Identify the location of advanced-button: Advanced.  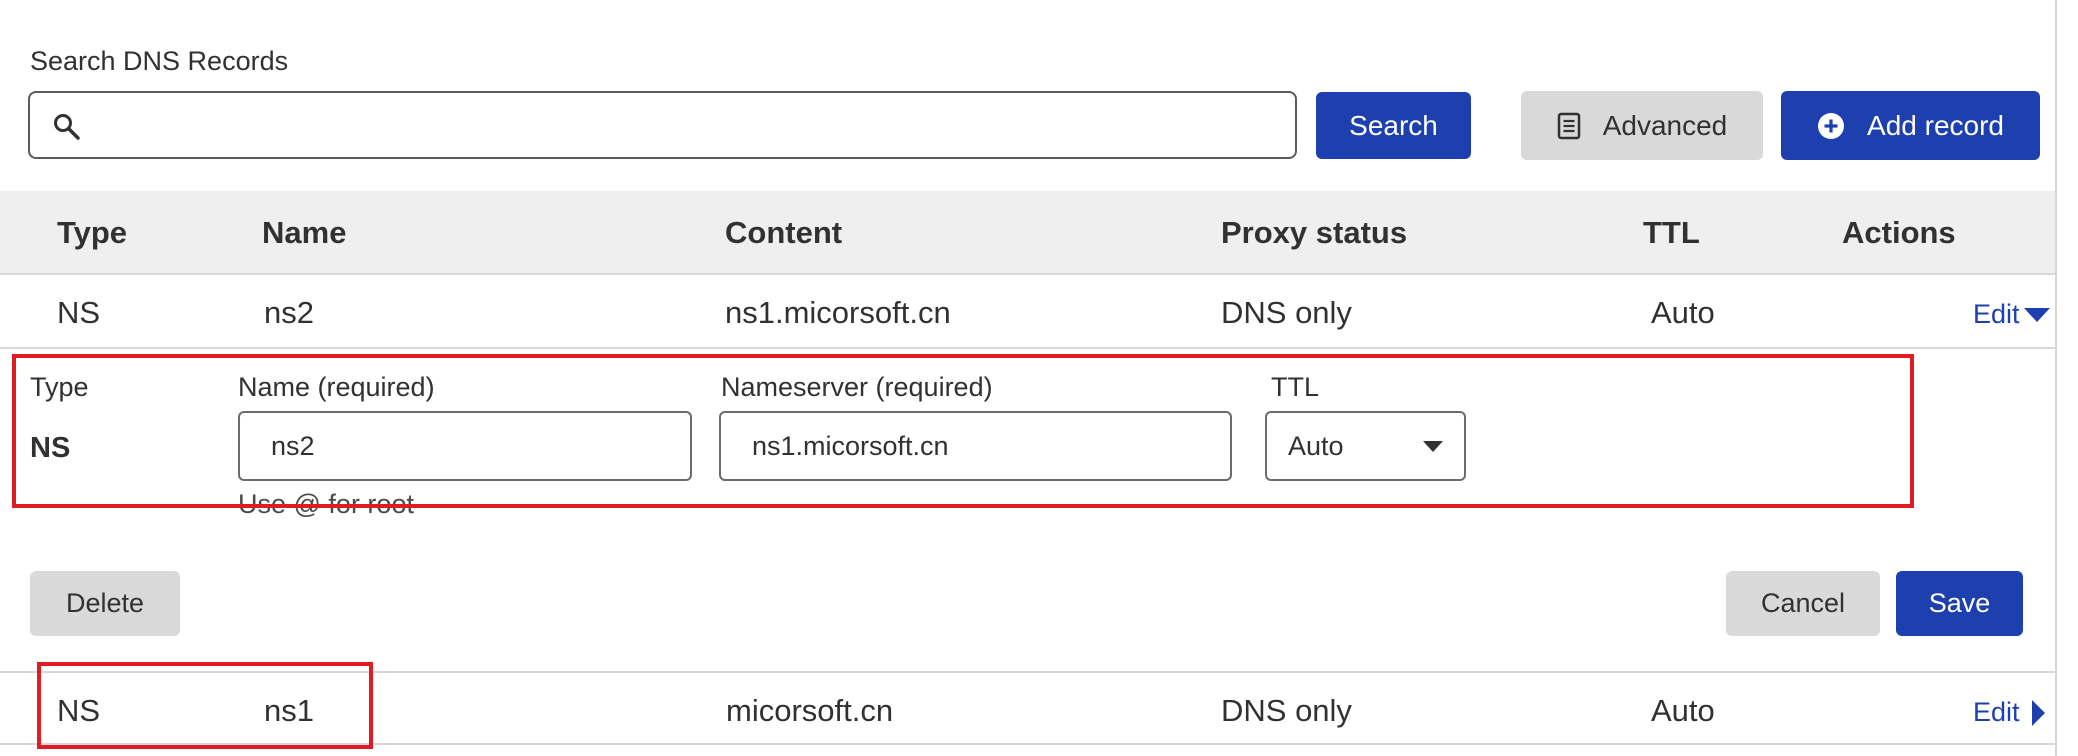
(1642, 125).